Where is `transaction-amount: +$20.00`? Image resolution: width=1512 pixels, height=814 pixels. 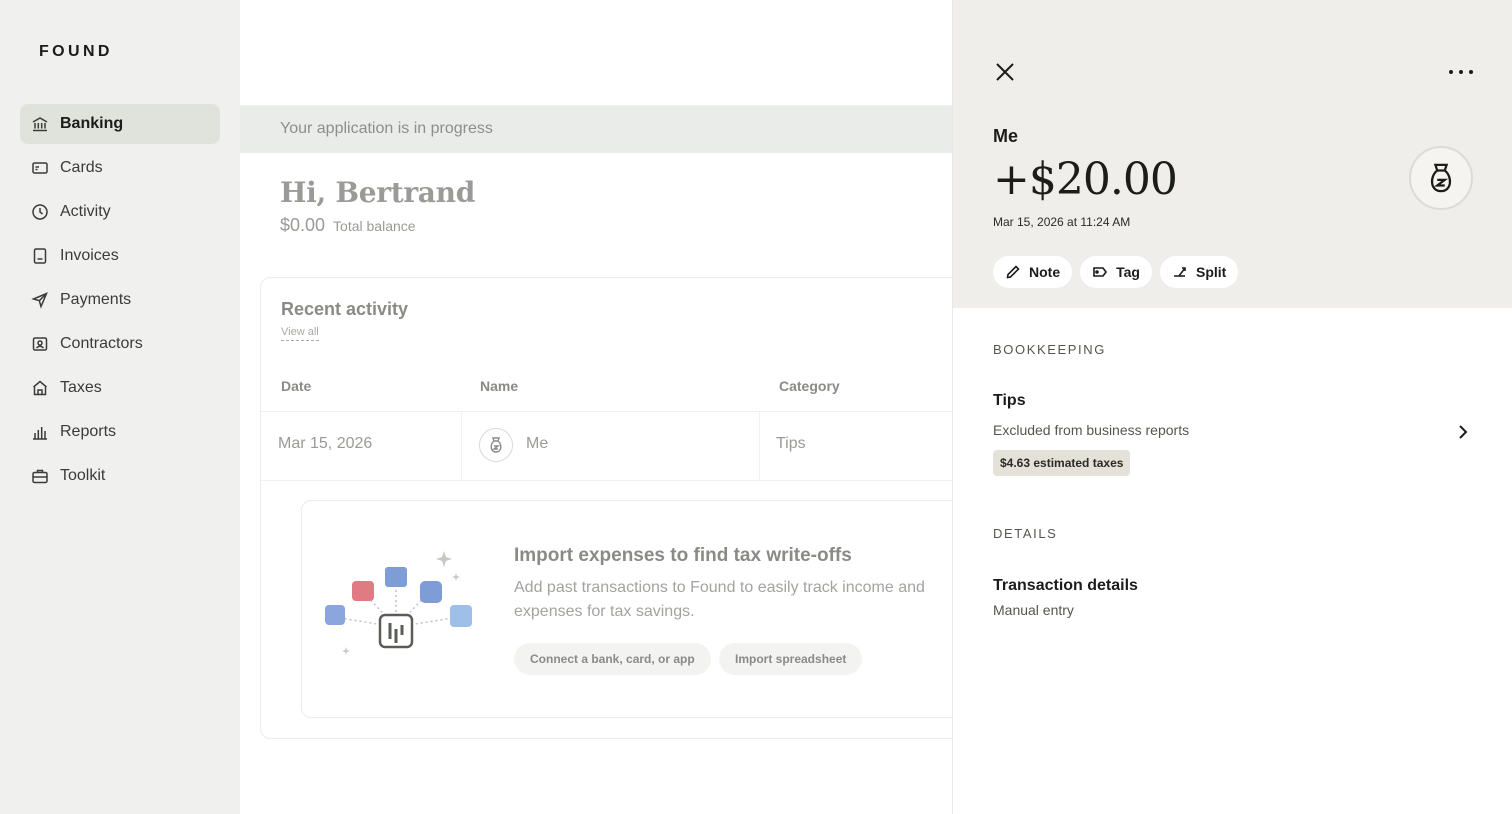 transaction-amount: +$20.00 is located at coordinates (1085, 179).